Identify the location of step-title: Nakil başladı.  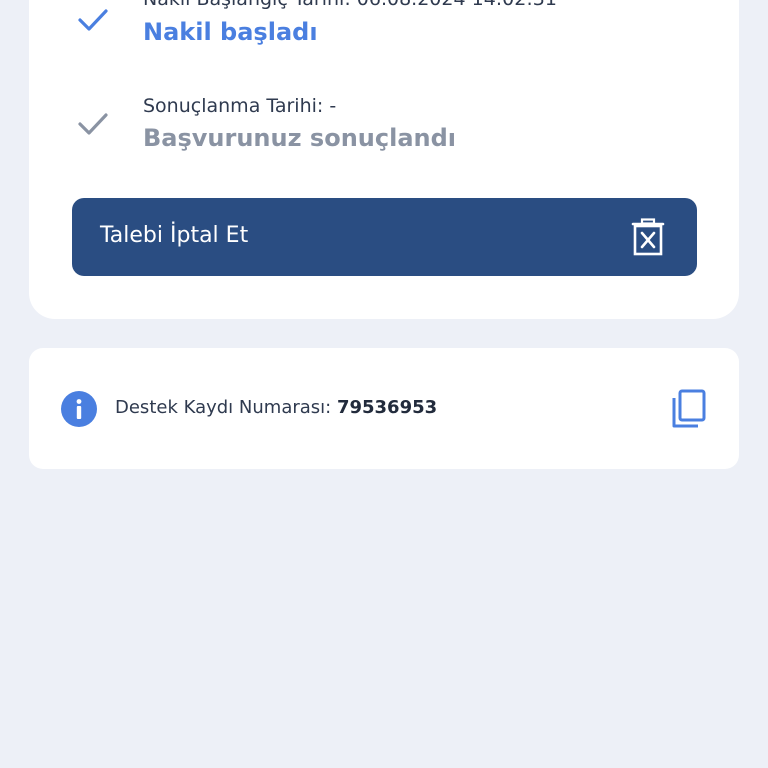
(230, 32).